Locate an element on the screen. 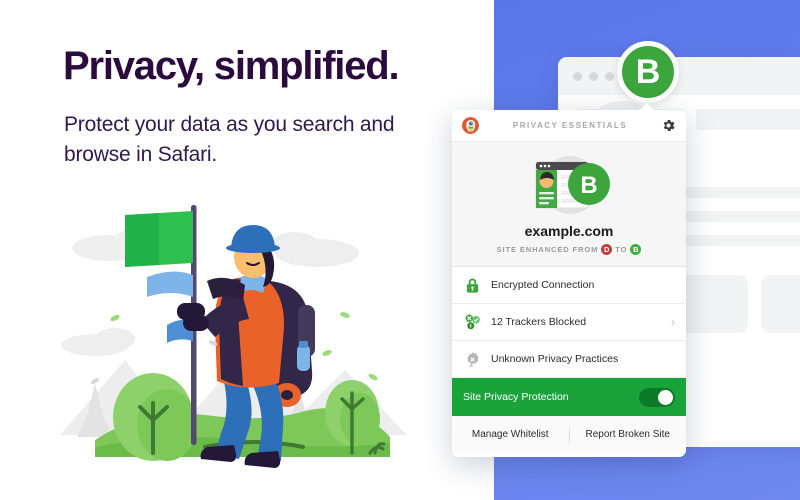  row-label: Encrypted Connection is located at coordinates (543, 285).